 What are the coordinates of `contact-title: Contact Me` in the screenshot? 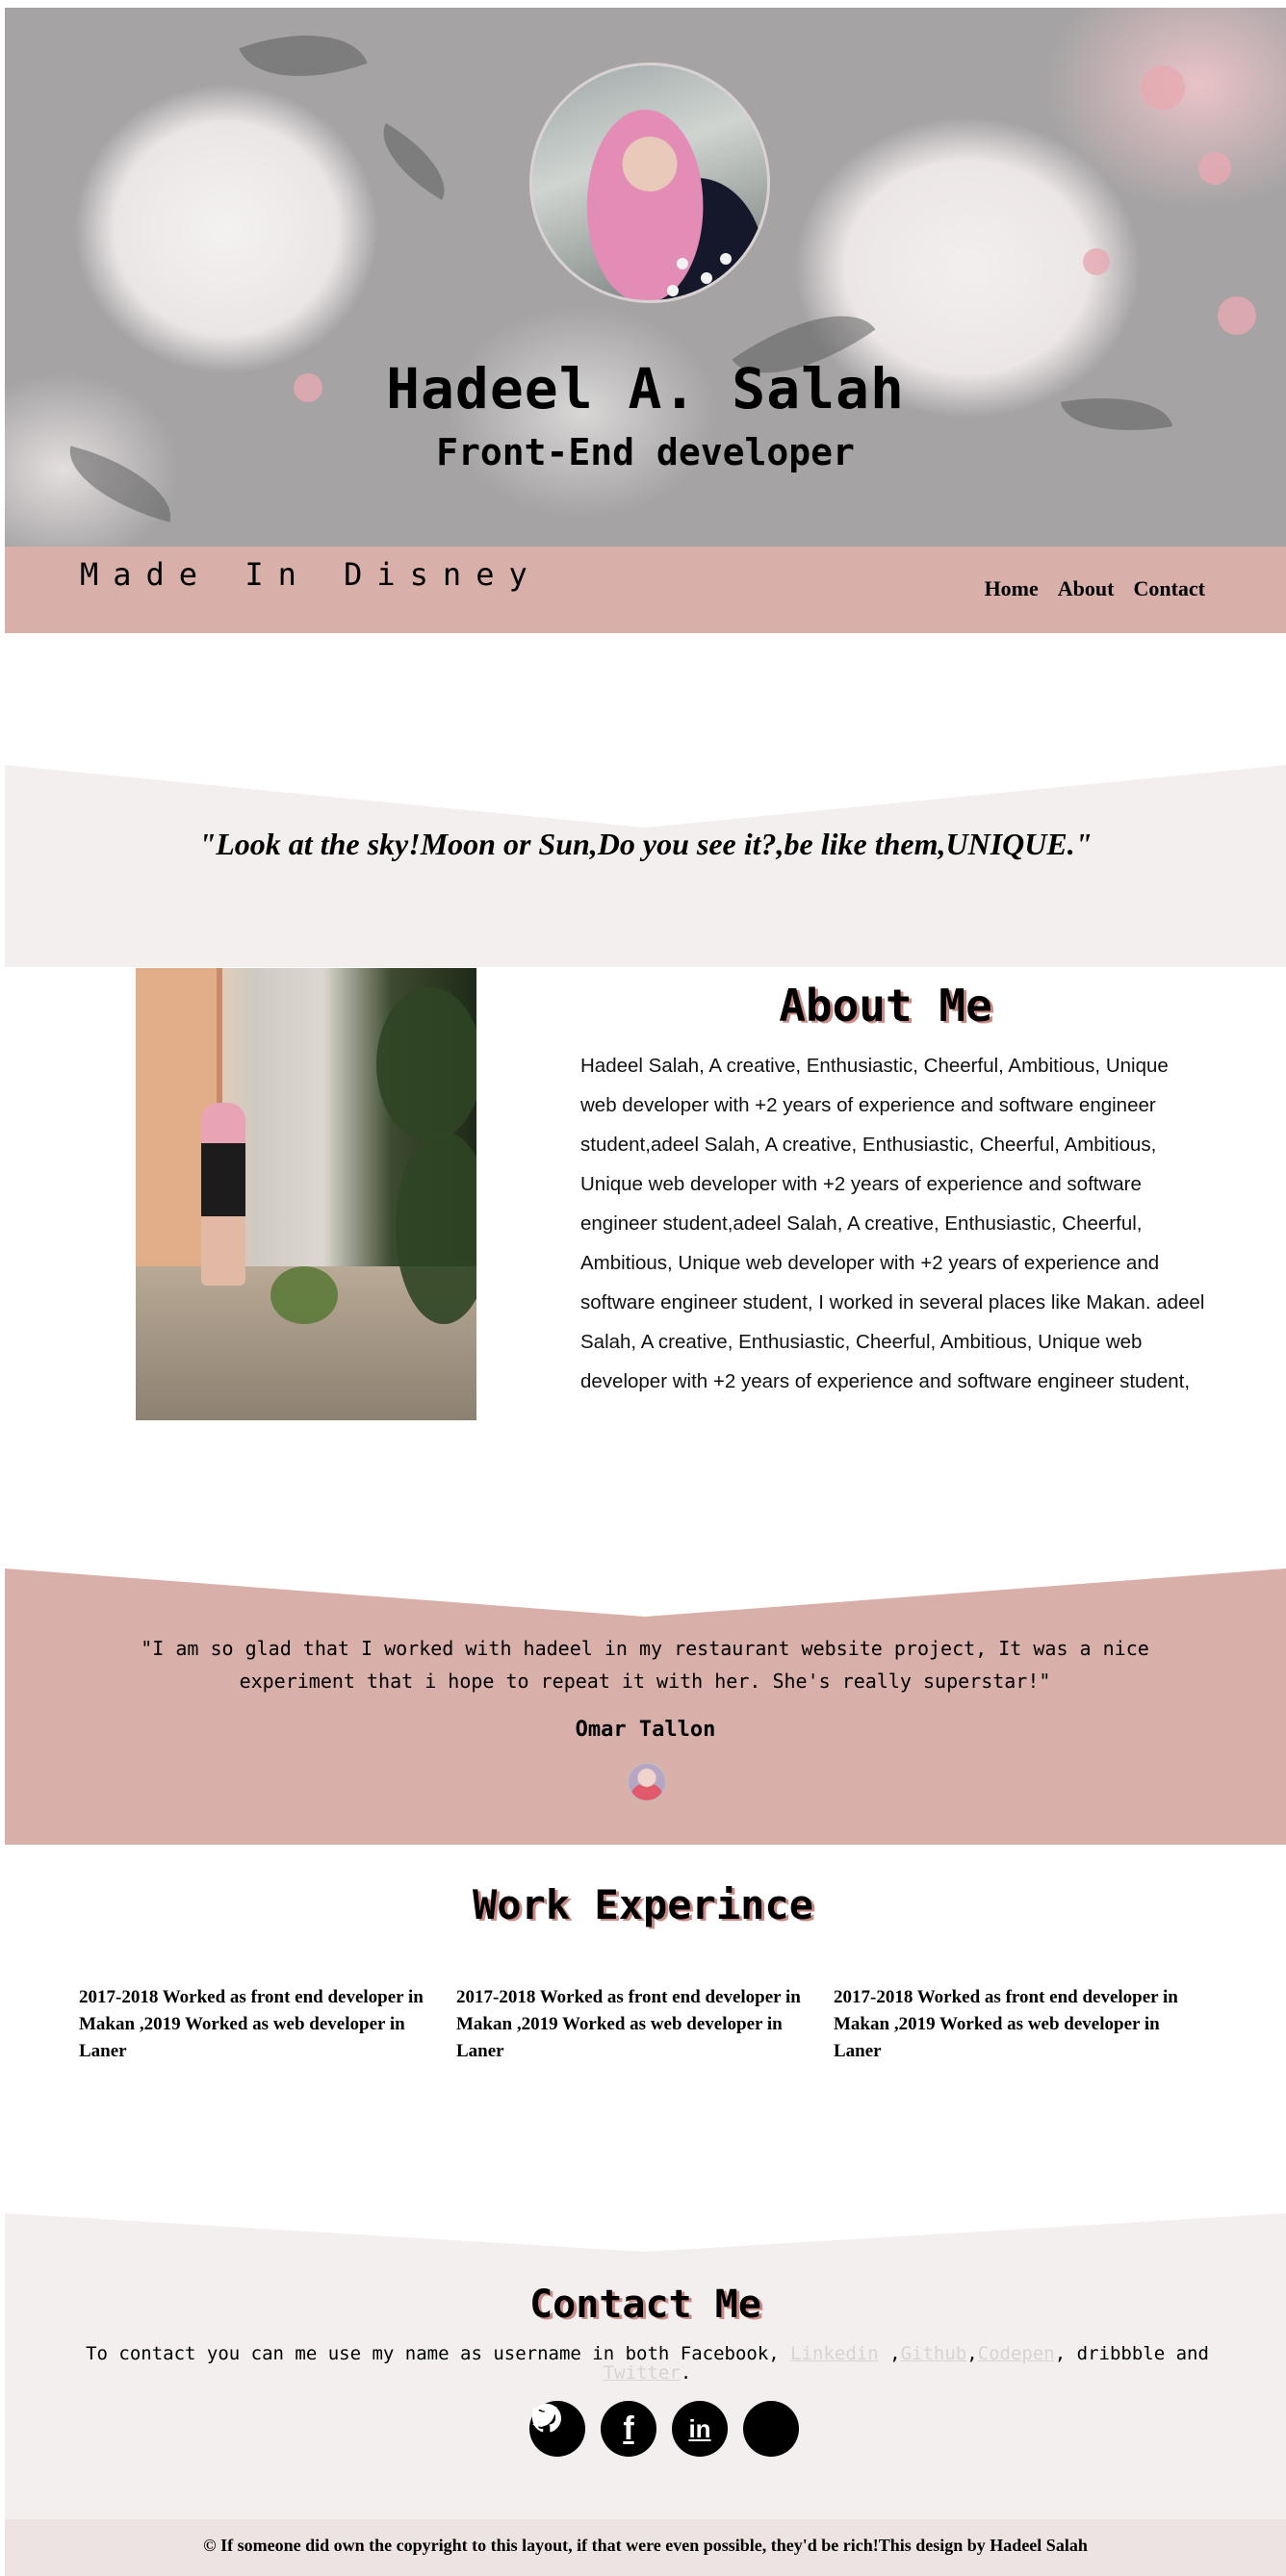 It's located at (645, 2305).